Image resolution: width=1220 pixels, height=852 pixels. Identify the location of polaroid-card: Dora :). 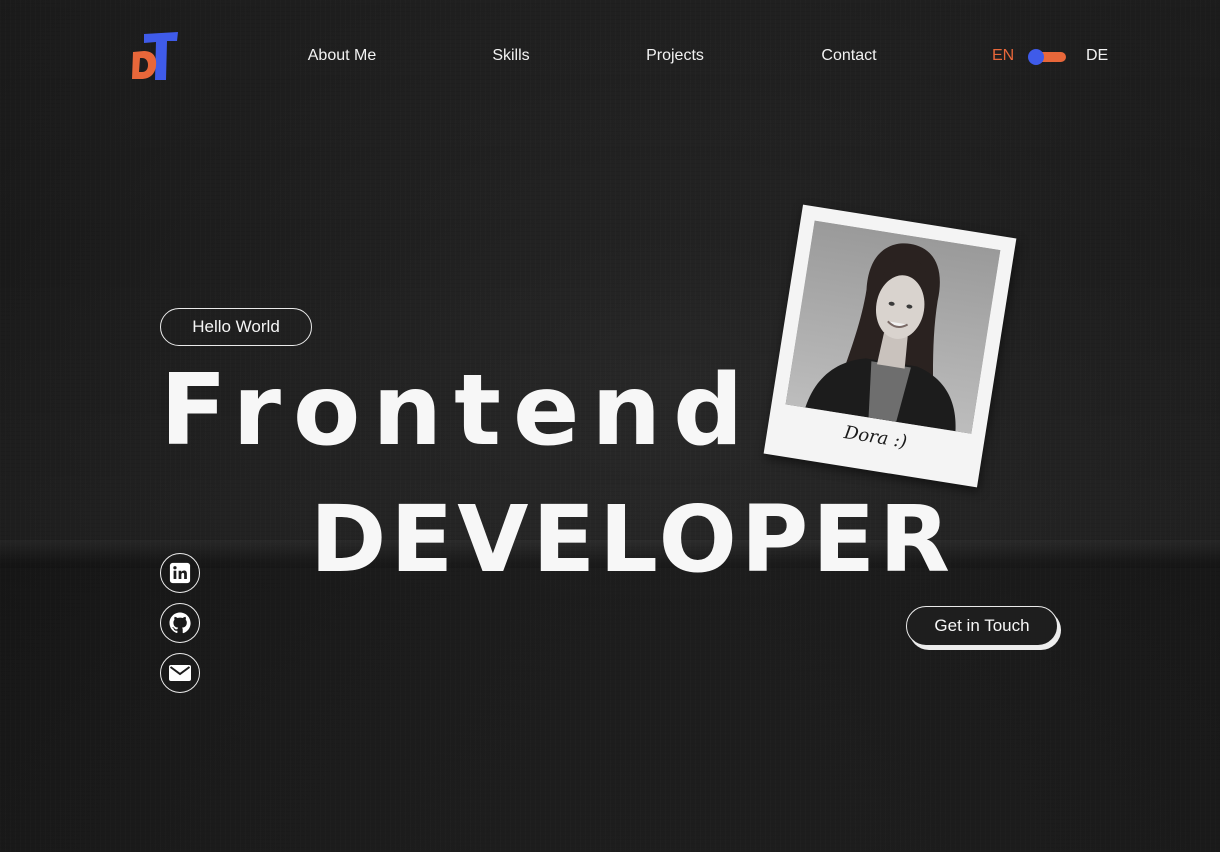
(890, 346).